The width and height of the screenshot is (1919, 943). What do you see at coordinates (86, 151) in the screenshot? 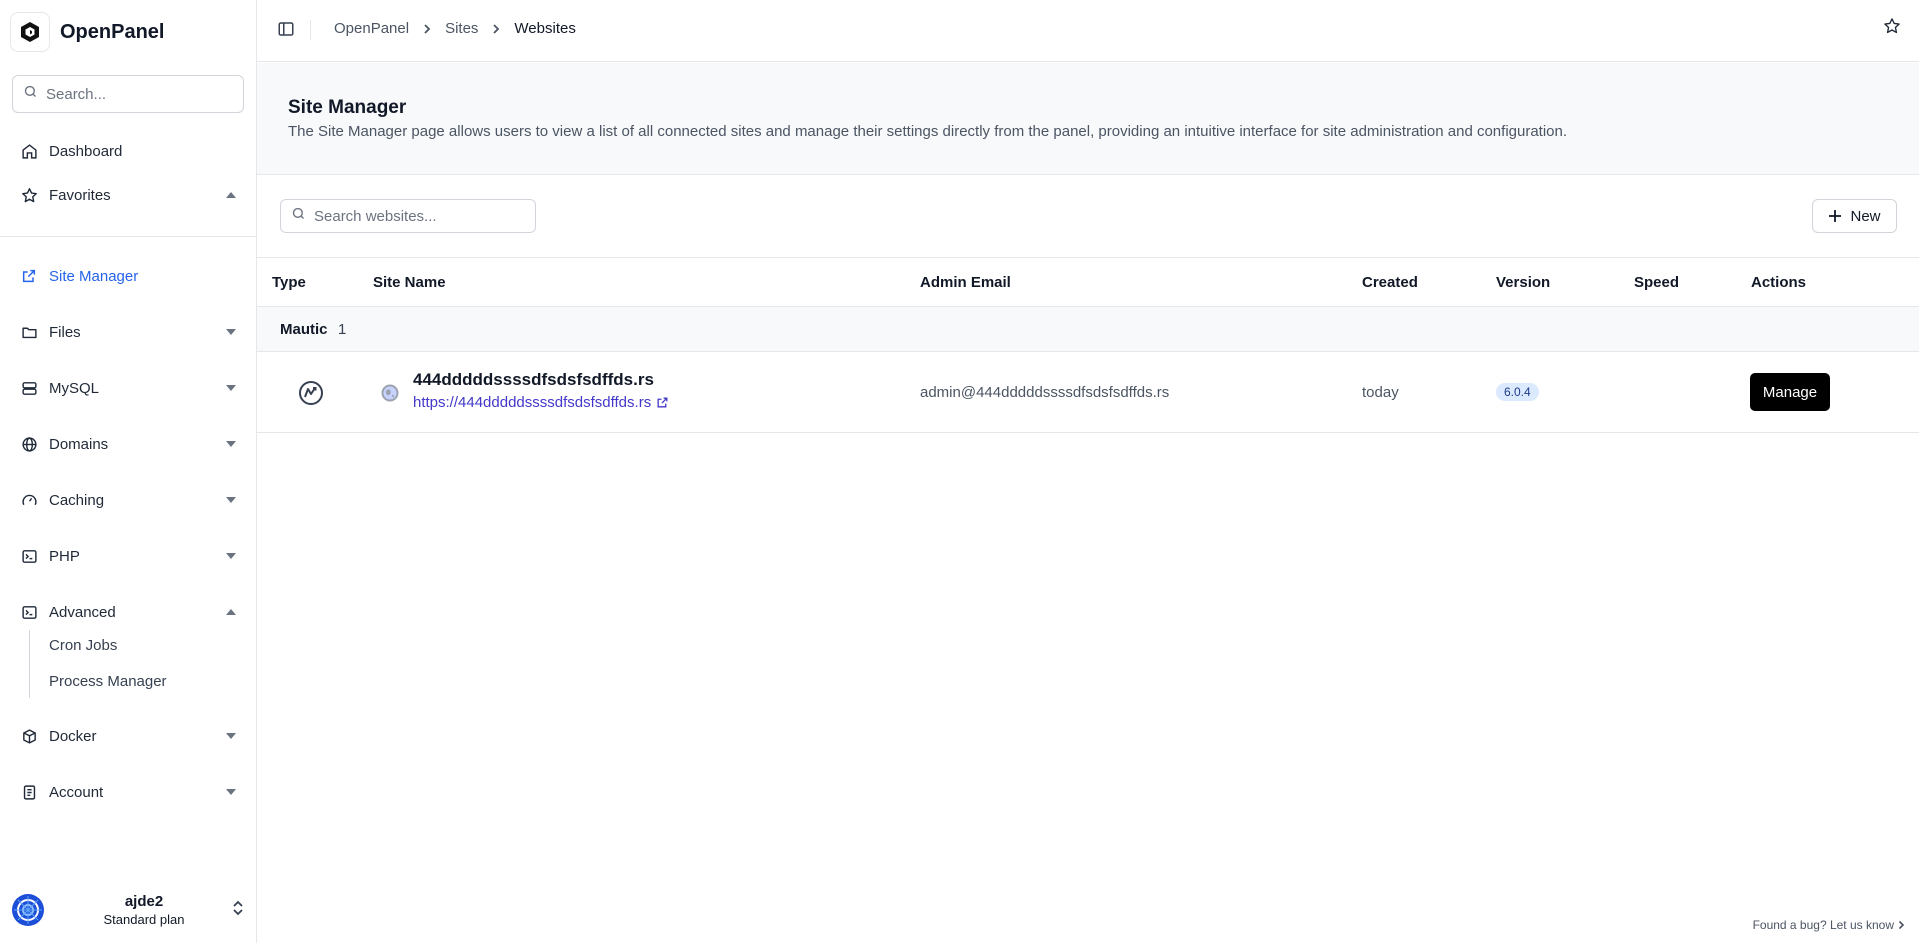
I see `sidebar-item-label: Dashboard` at bounding box center [86, 151].